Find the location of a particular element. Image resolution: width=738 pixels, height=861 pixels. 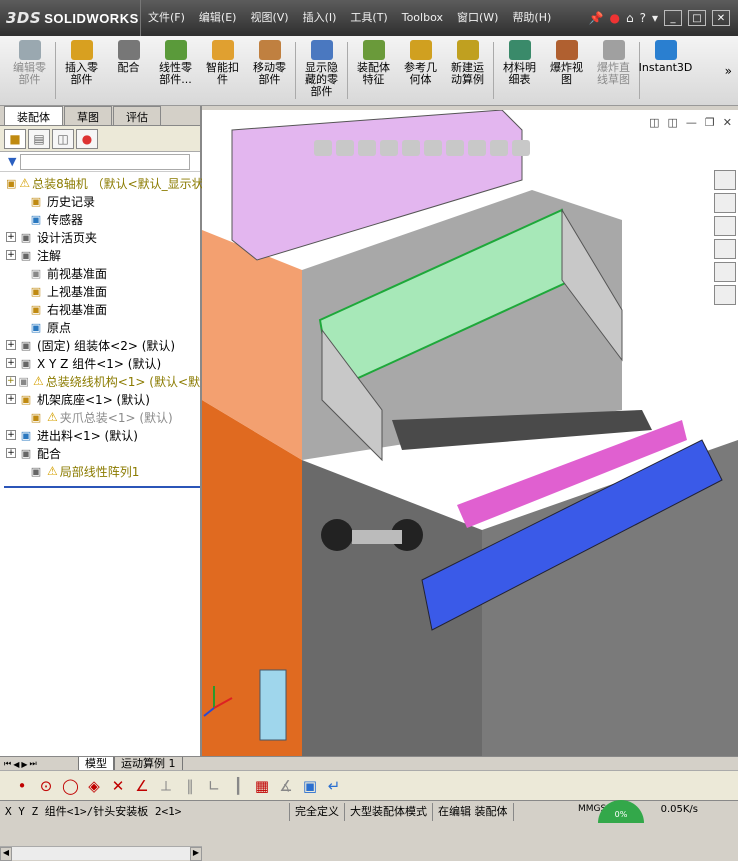

home-icon: ⌂ is located at coordinates (630, 18).